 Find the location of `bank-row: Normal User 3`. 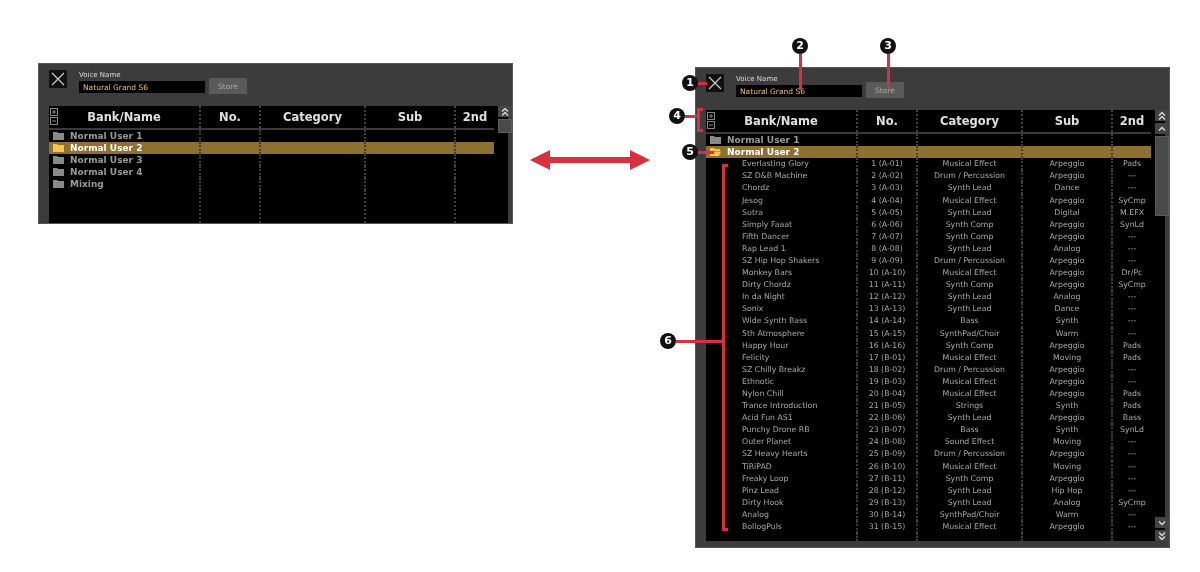

bank-row: Normal User 3 is located at coordinates (271, 160).